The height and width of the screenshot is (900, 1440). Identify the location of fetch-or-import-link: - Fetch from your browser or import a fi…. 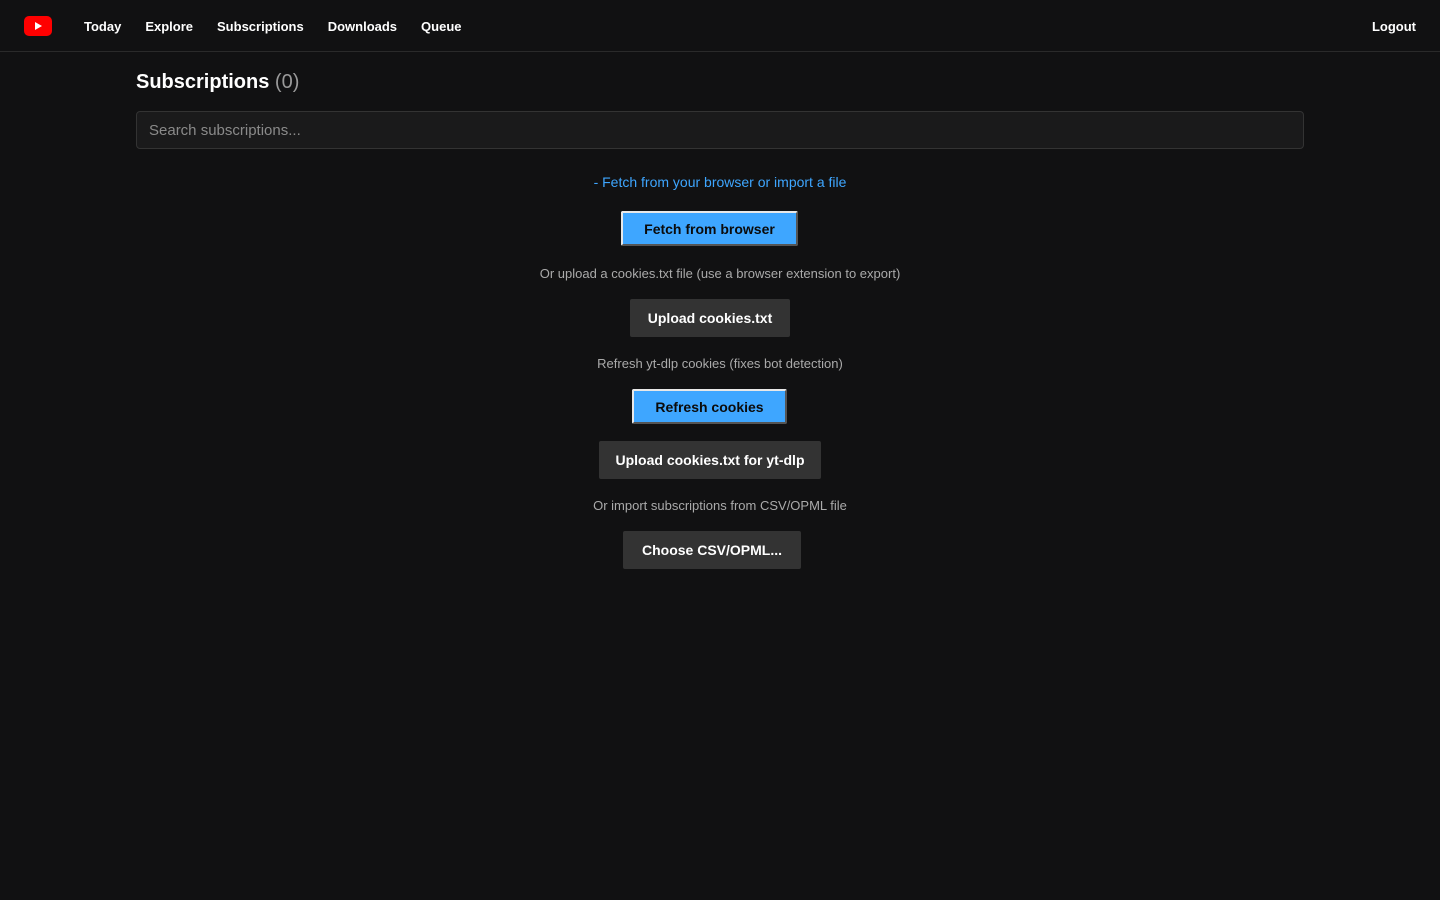
(720, 182).